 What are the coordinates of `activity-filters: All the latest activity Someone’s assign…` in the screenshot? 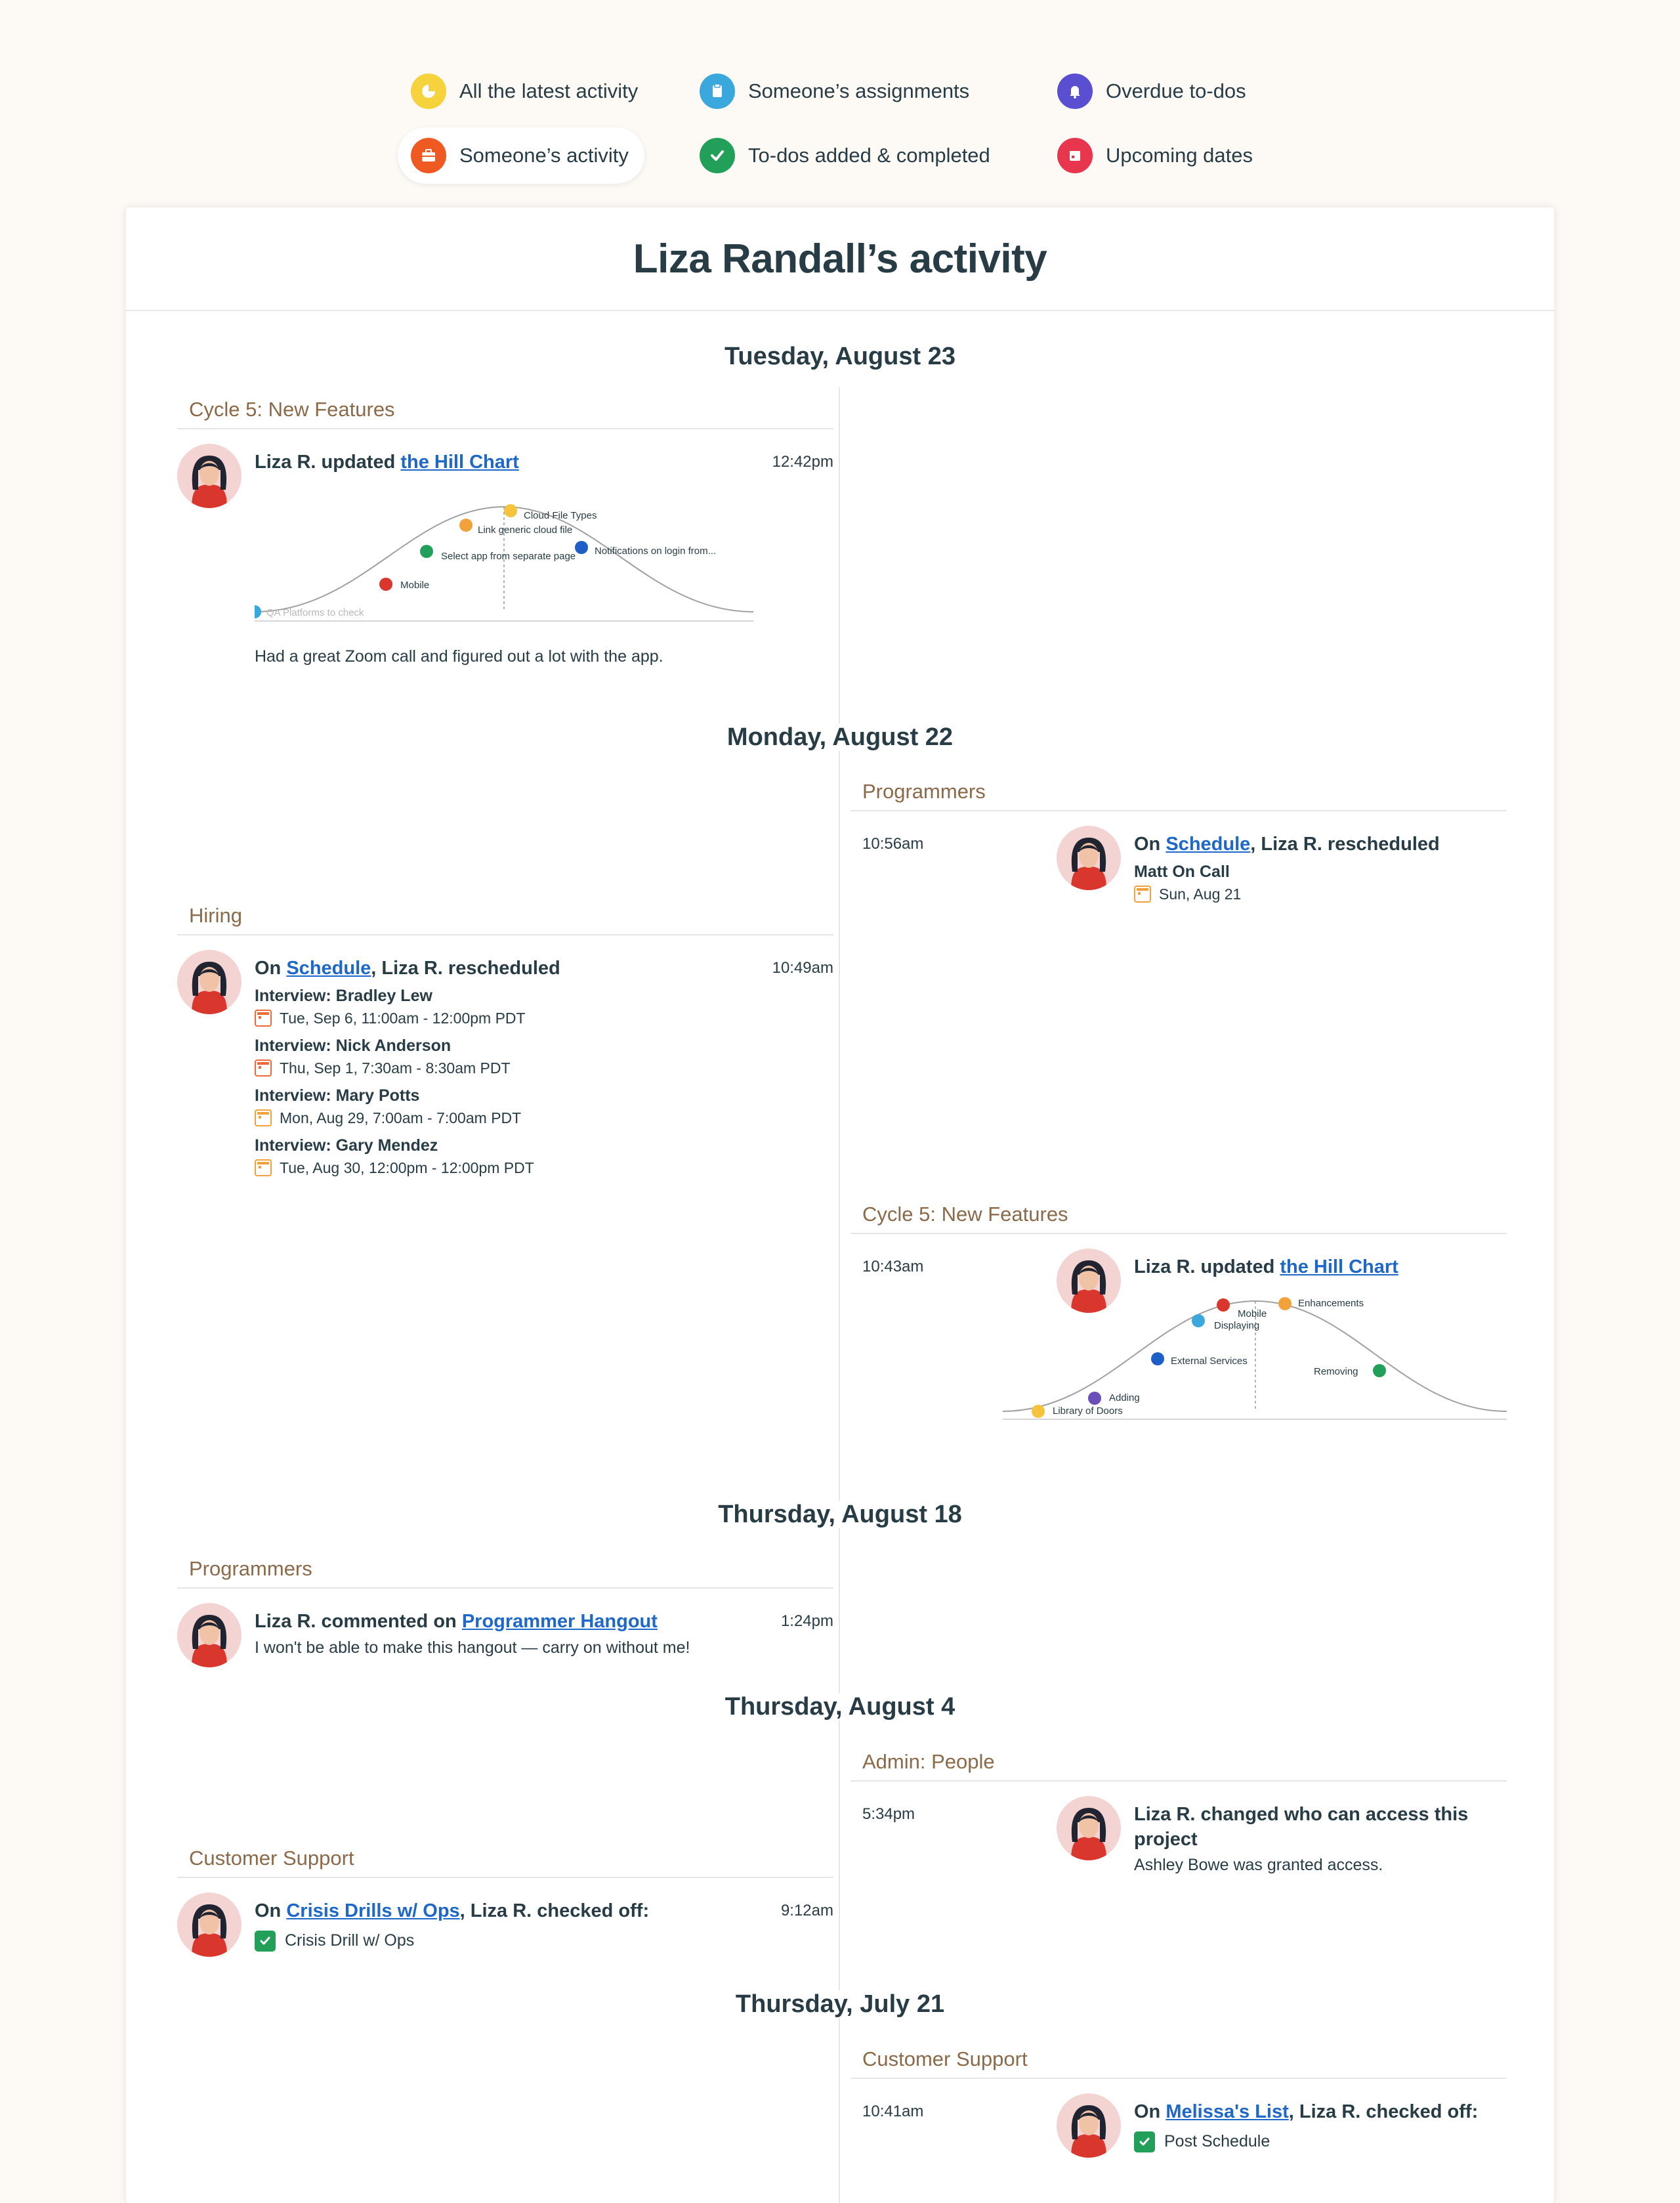 It's located at (857, 128).